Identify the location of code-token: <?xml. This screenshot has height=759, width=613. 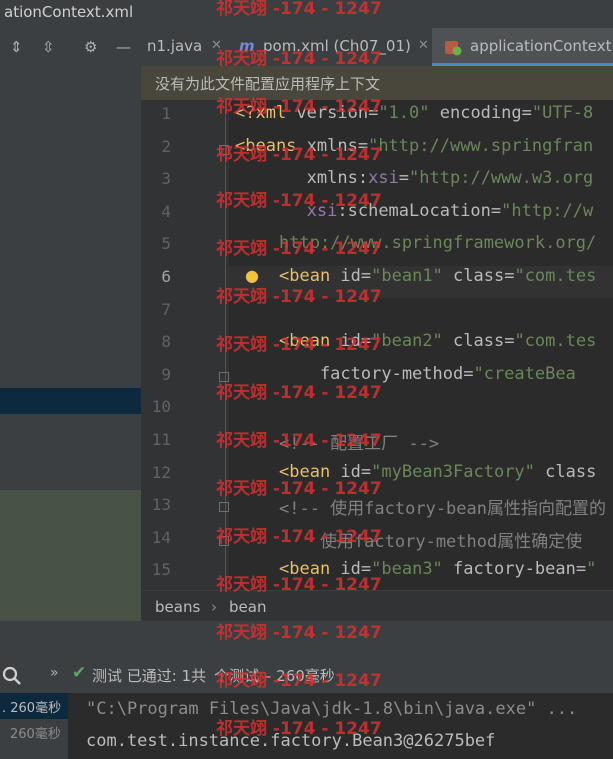
(266, 113).